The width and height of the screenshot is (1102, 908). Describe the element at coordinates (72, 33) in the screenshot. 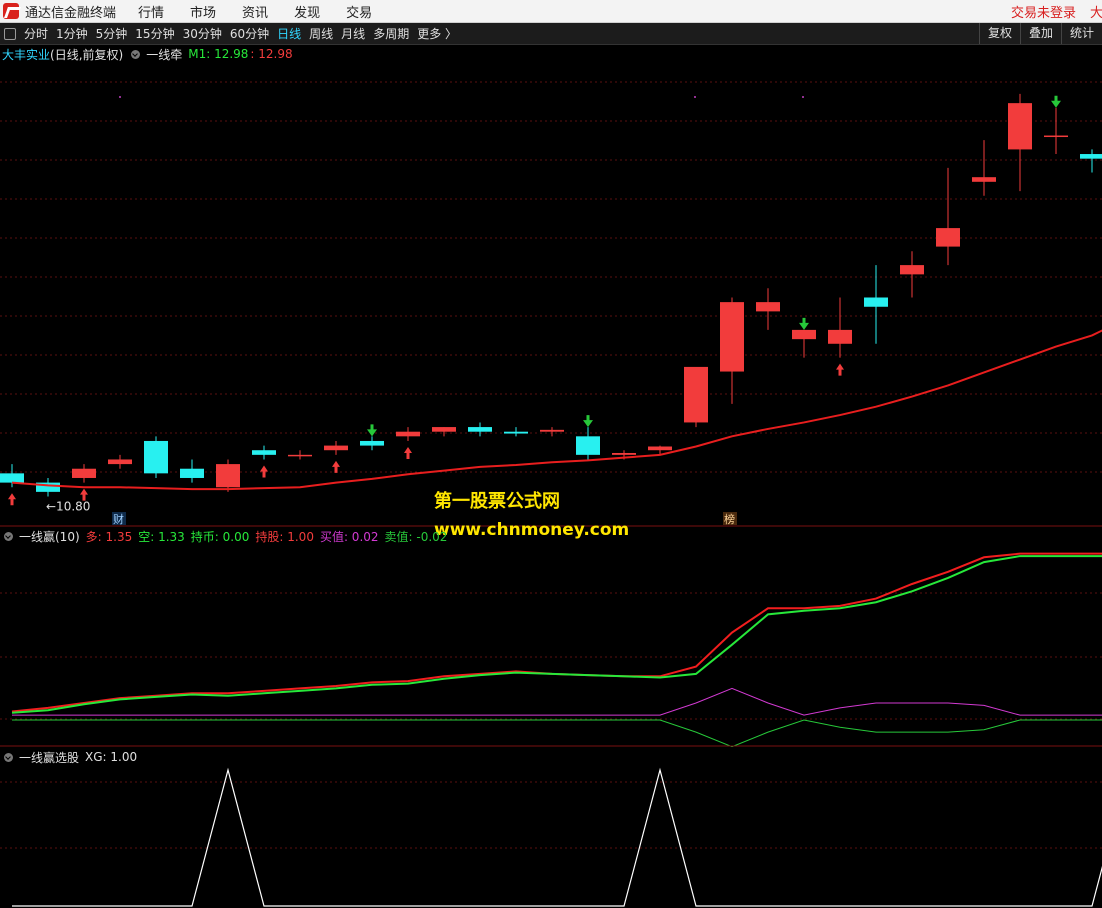

I see `period-1min: 1分钟` at that location.